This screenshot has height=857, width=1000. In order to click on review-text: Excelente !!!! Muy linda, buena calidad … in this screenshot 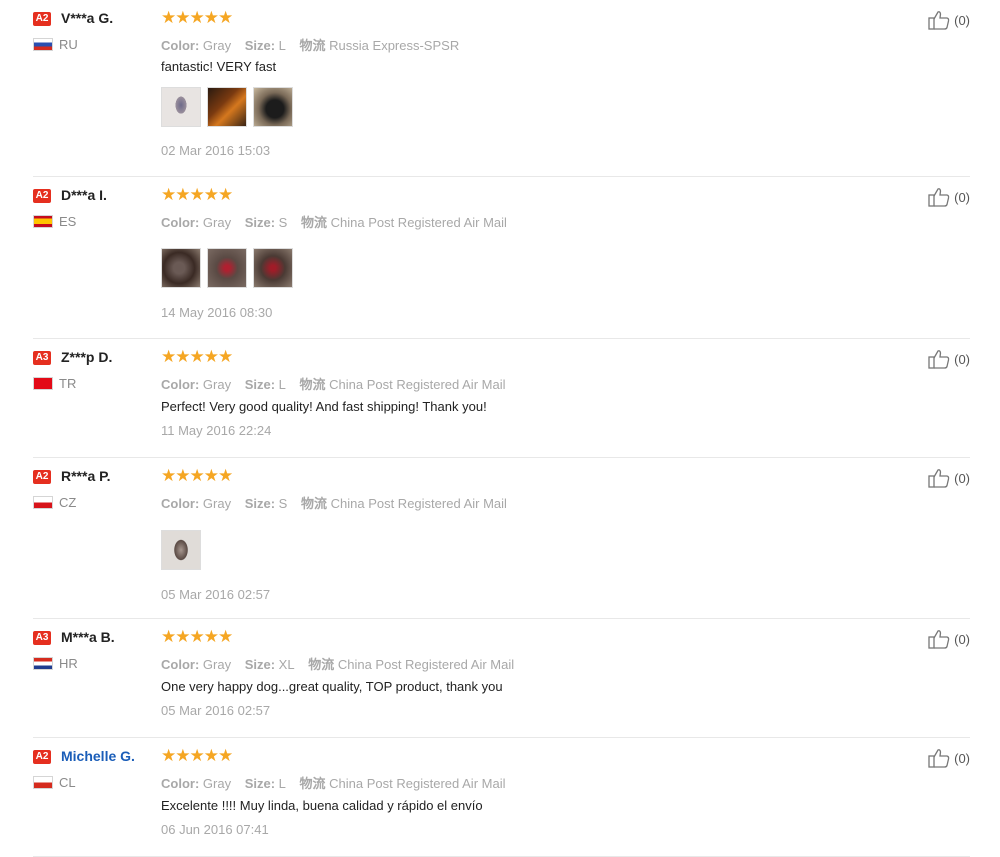, I will do `click(322, 805)`.